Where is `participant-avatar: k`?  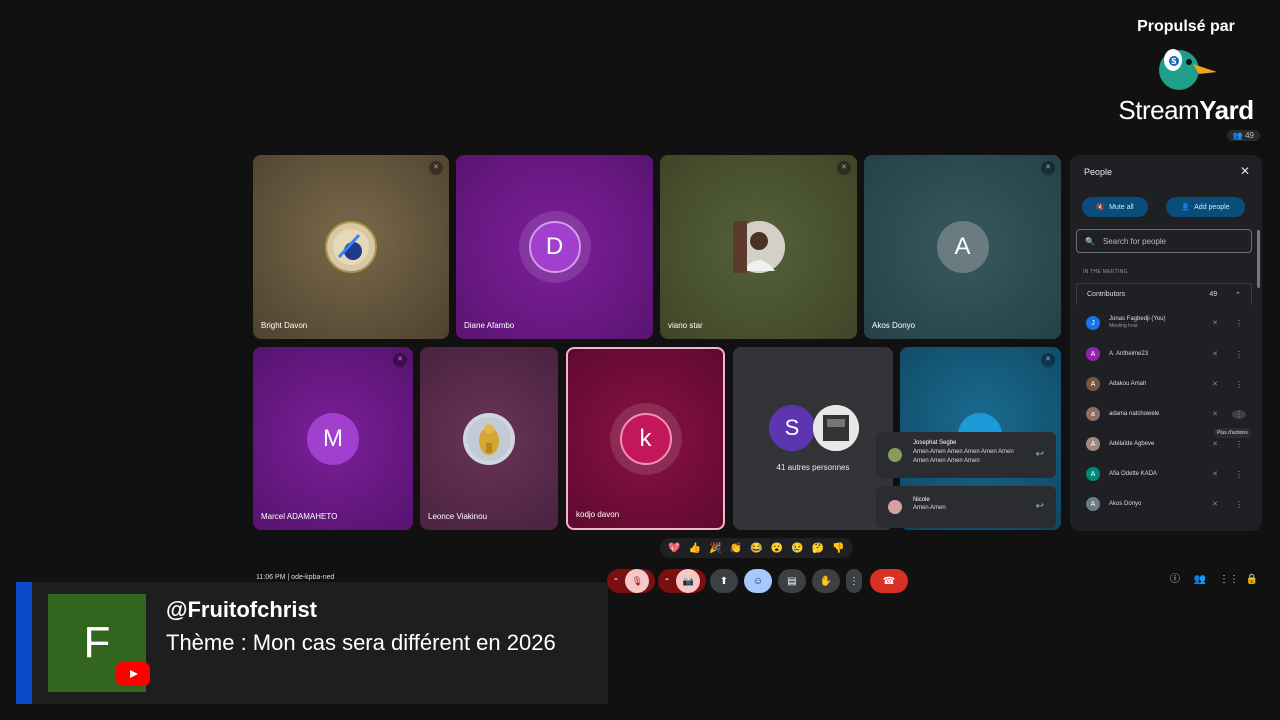
participant-avatar: k is located at coordinates (645, 438).